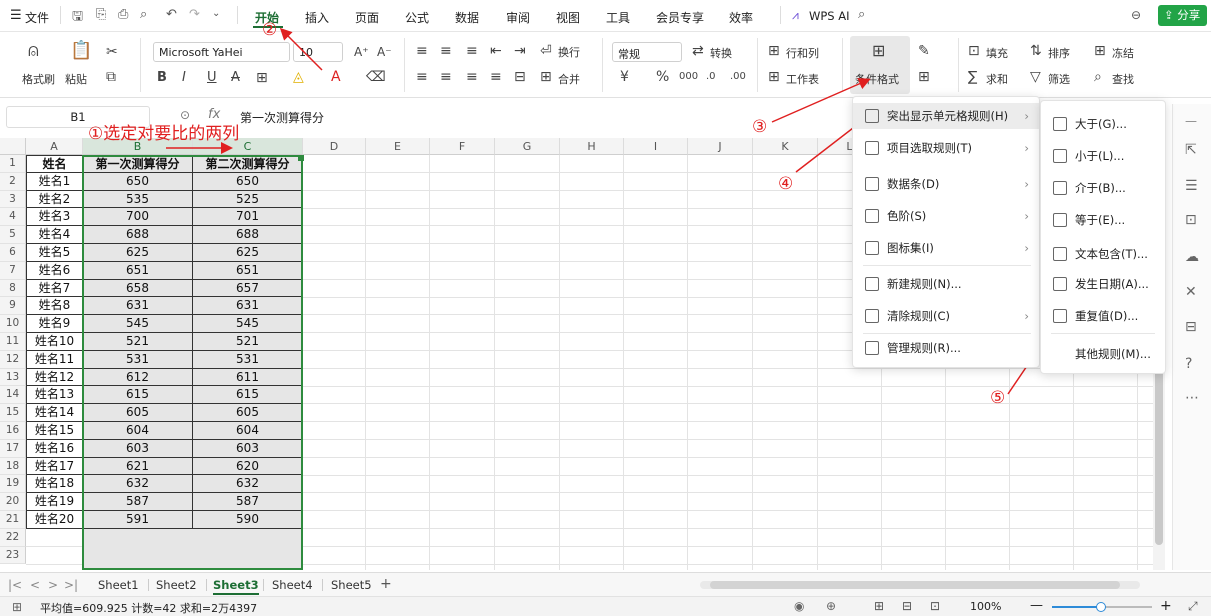  What do you see at coordinates (13, 146) in the screenshot?
I see `select-all-corner` at bounding box center [13, 146].